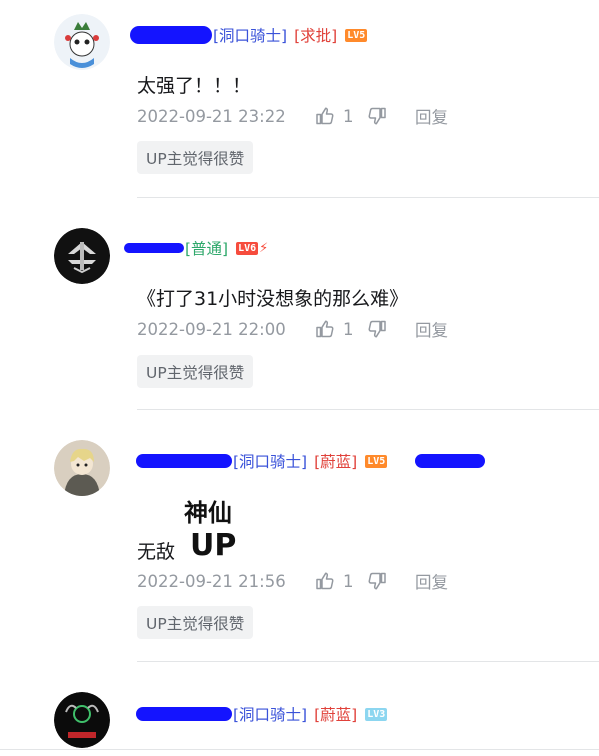  I want to click on level-badge: LV3, so click(376, 714).